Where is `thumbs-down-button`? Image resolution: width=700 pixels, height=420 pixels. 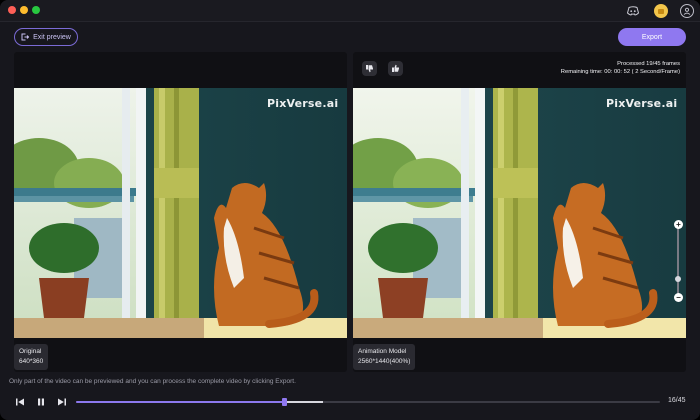
thumbs-down-button is located at coordinates (369, 68).